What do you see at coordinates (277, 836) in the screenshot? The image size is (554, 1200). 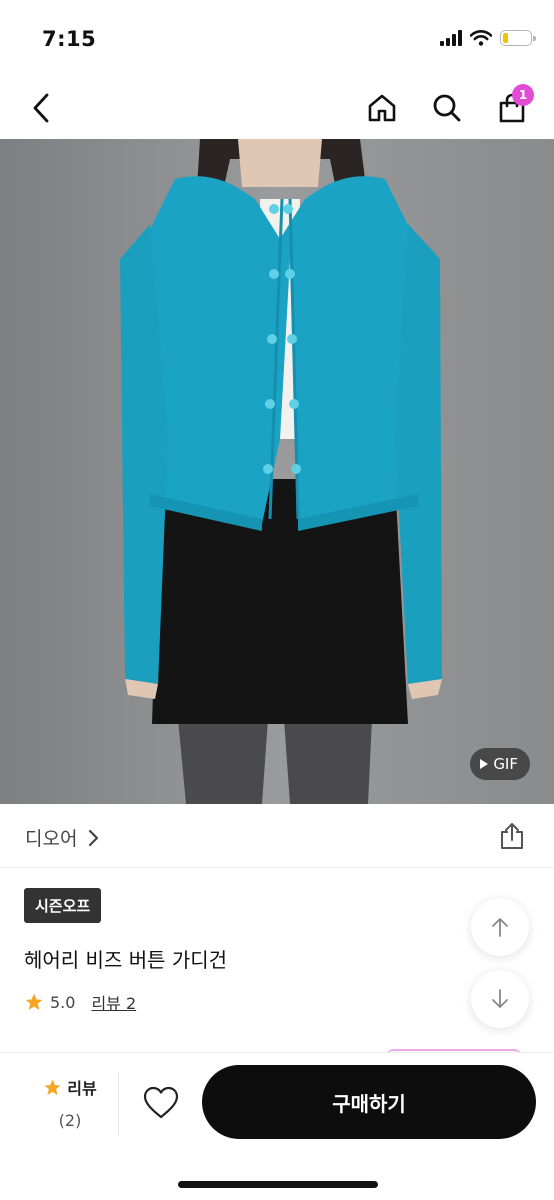 I see `brand-row: 디오어` at bounding box center [277, 836].